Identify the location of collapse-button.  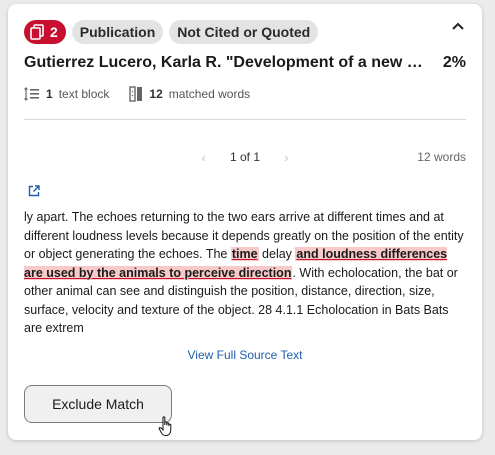
(458, 26).